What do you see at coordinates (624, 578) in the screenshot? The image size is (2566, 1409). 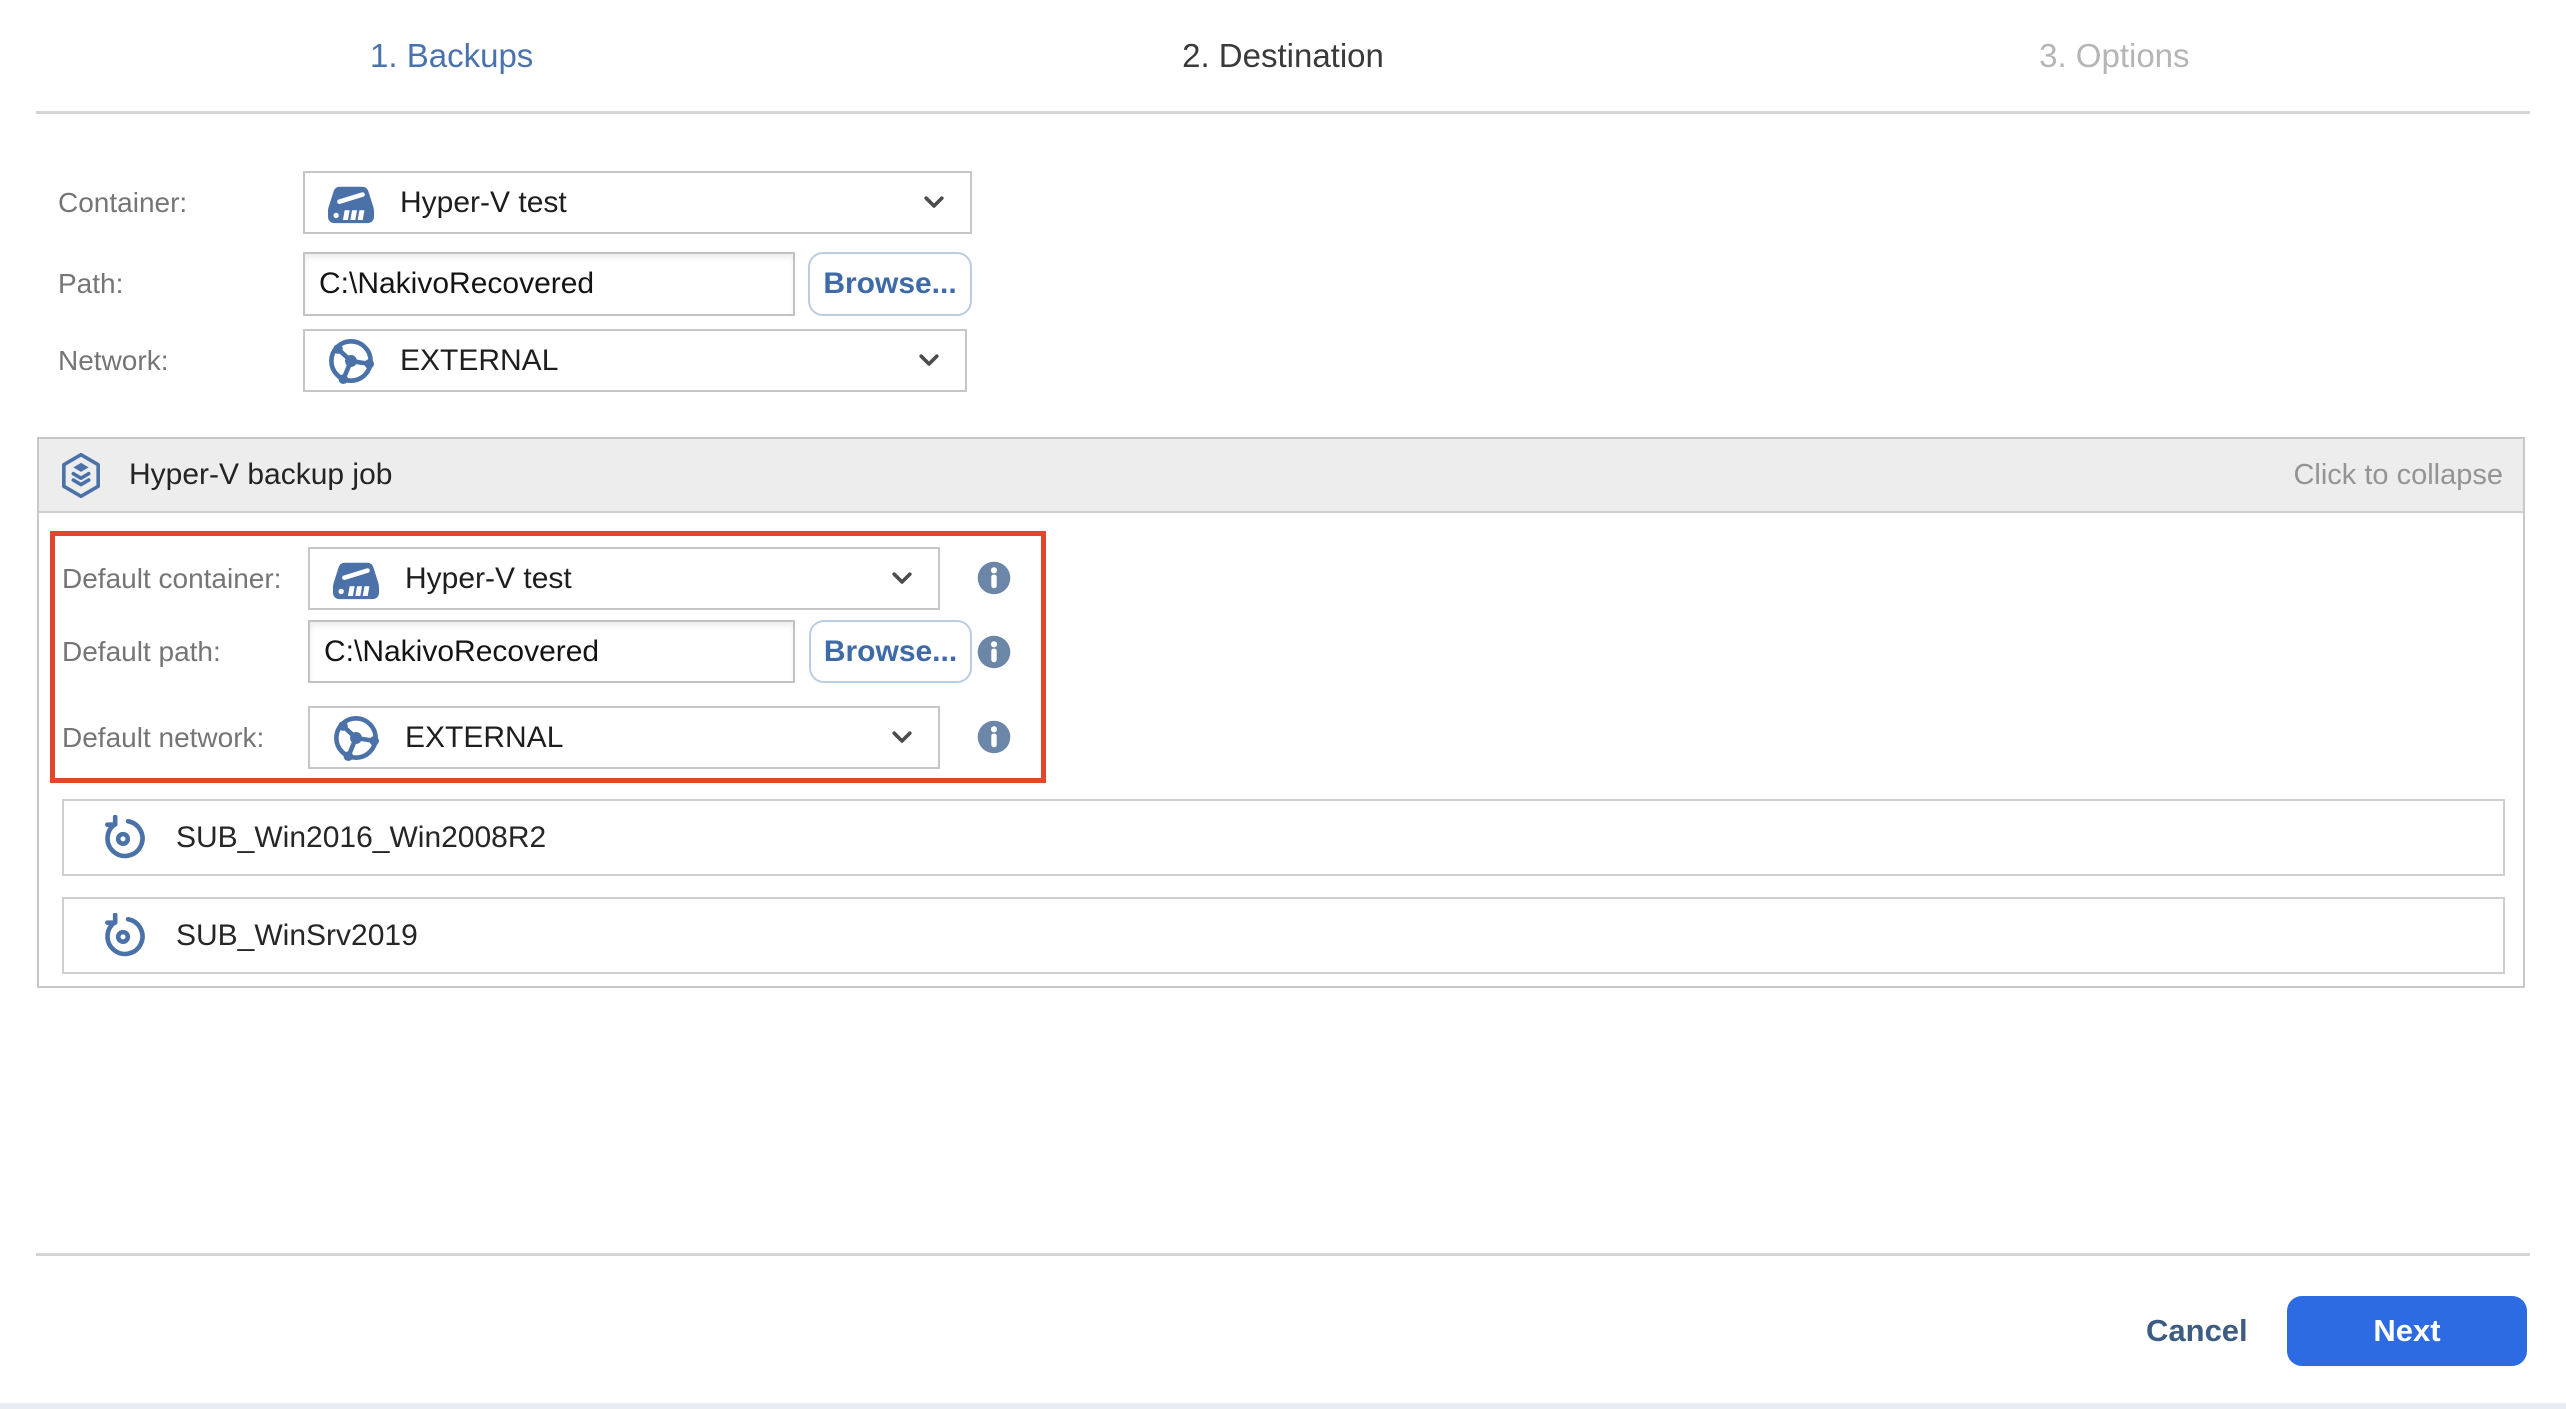 I see `default-container-dropdown: Hyper-V test` at bounding box center [624, 578].